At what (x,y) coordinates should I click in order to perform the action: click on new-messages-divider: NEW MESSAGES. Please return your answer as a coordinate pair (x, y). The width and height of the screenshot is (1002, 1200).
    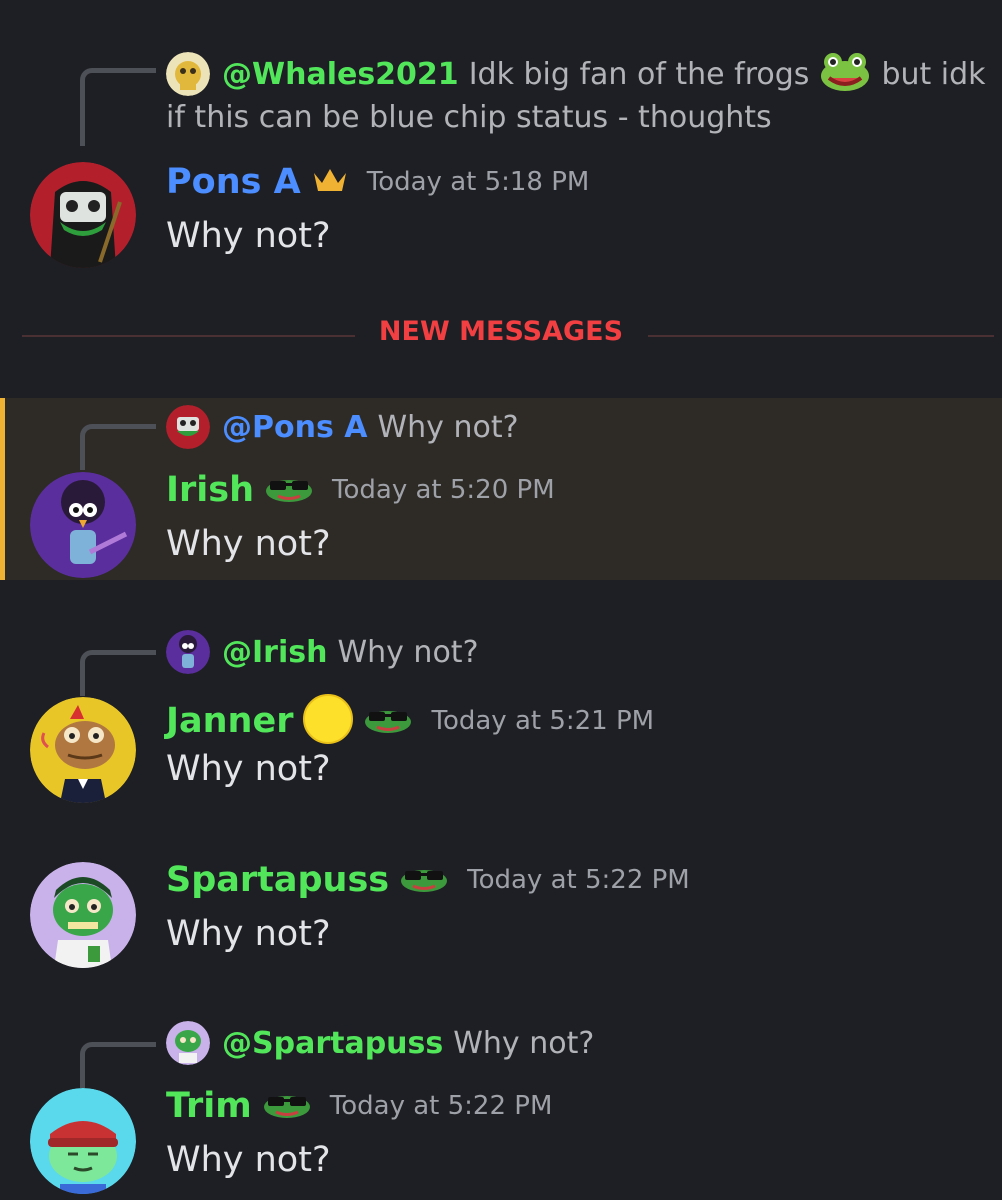
    Looking at the image, I should click on (501, 331).